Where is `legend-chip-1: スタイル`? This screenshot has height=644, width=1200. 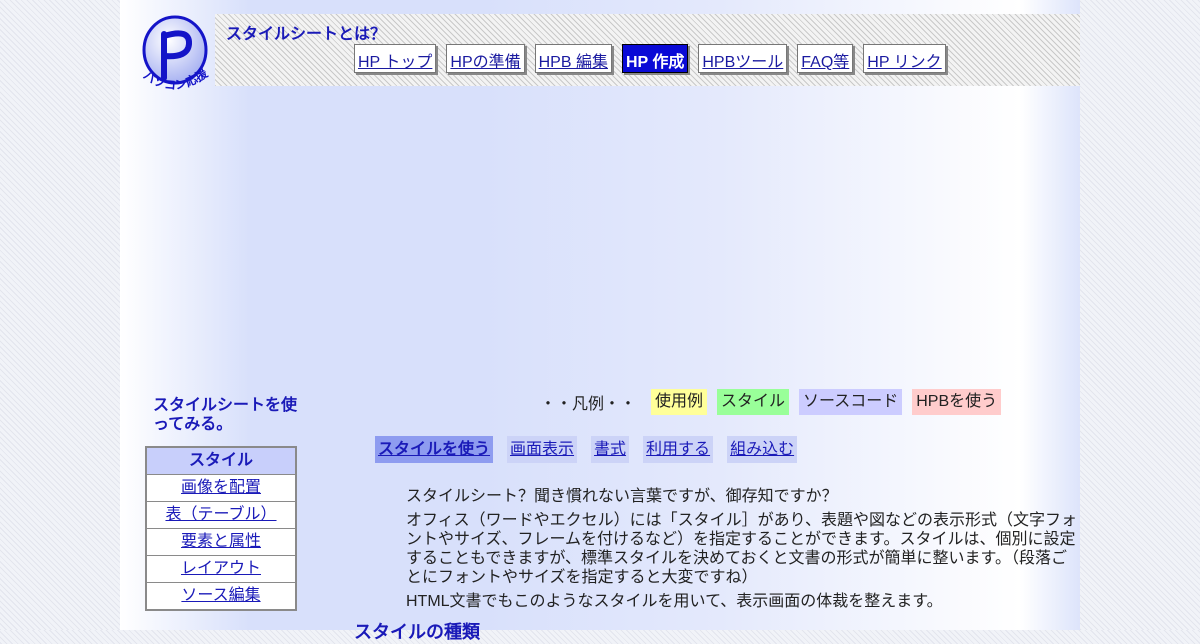
legend-chip-1: スタイル is located at coordinates (753, 402).